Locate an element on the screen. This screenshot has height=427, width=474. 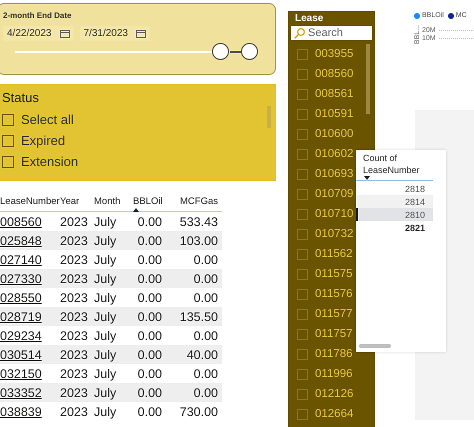
calendar-icon is located at coordinates (65, 33).